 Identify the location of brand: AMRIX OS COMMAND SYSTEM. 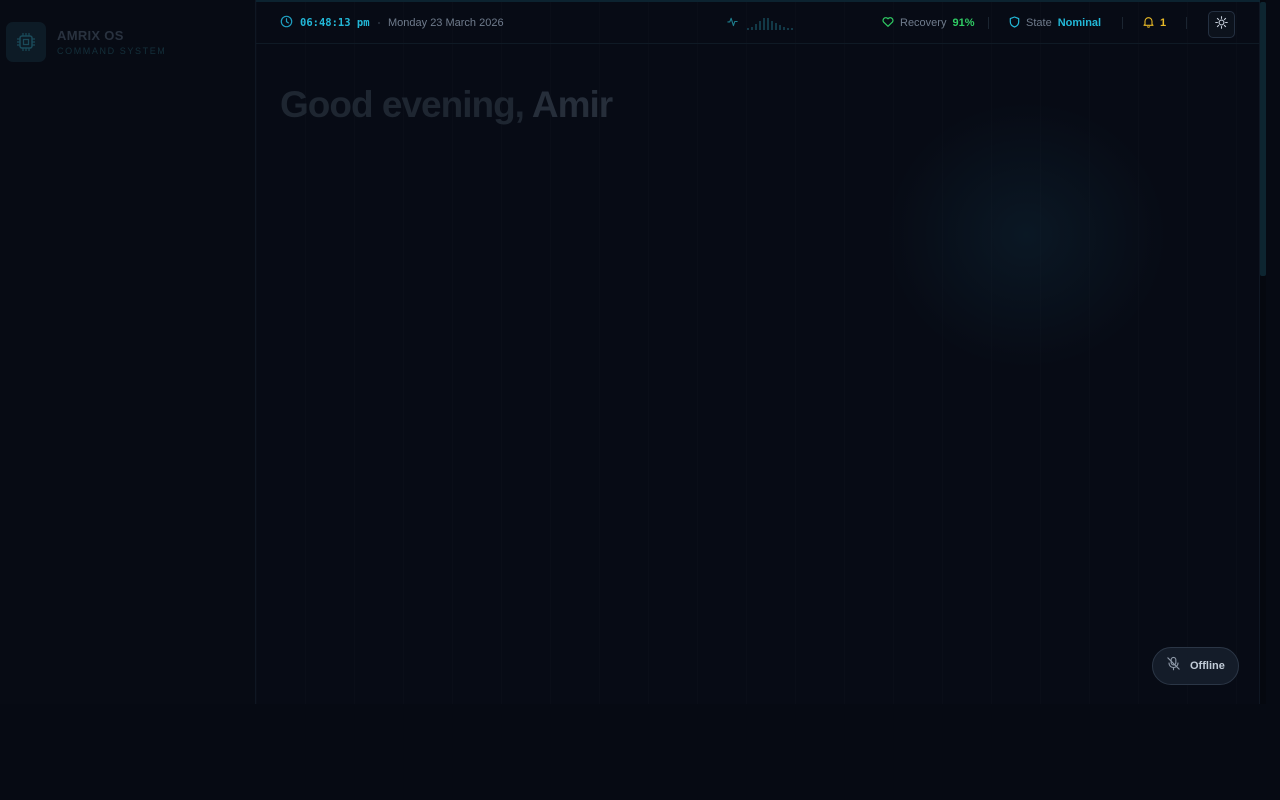
(86, 42).